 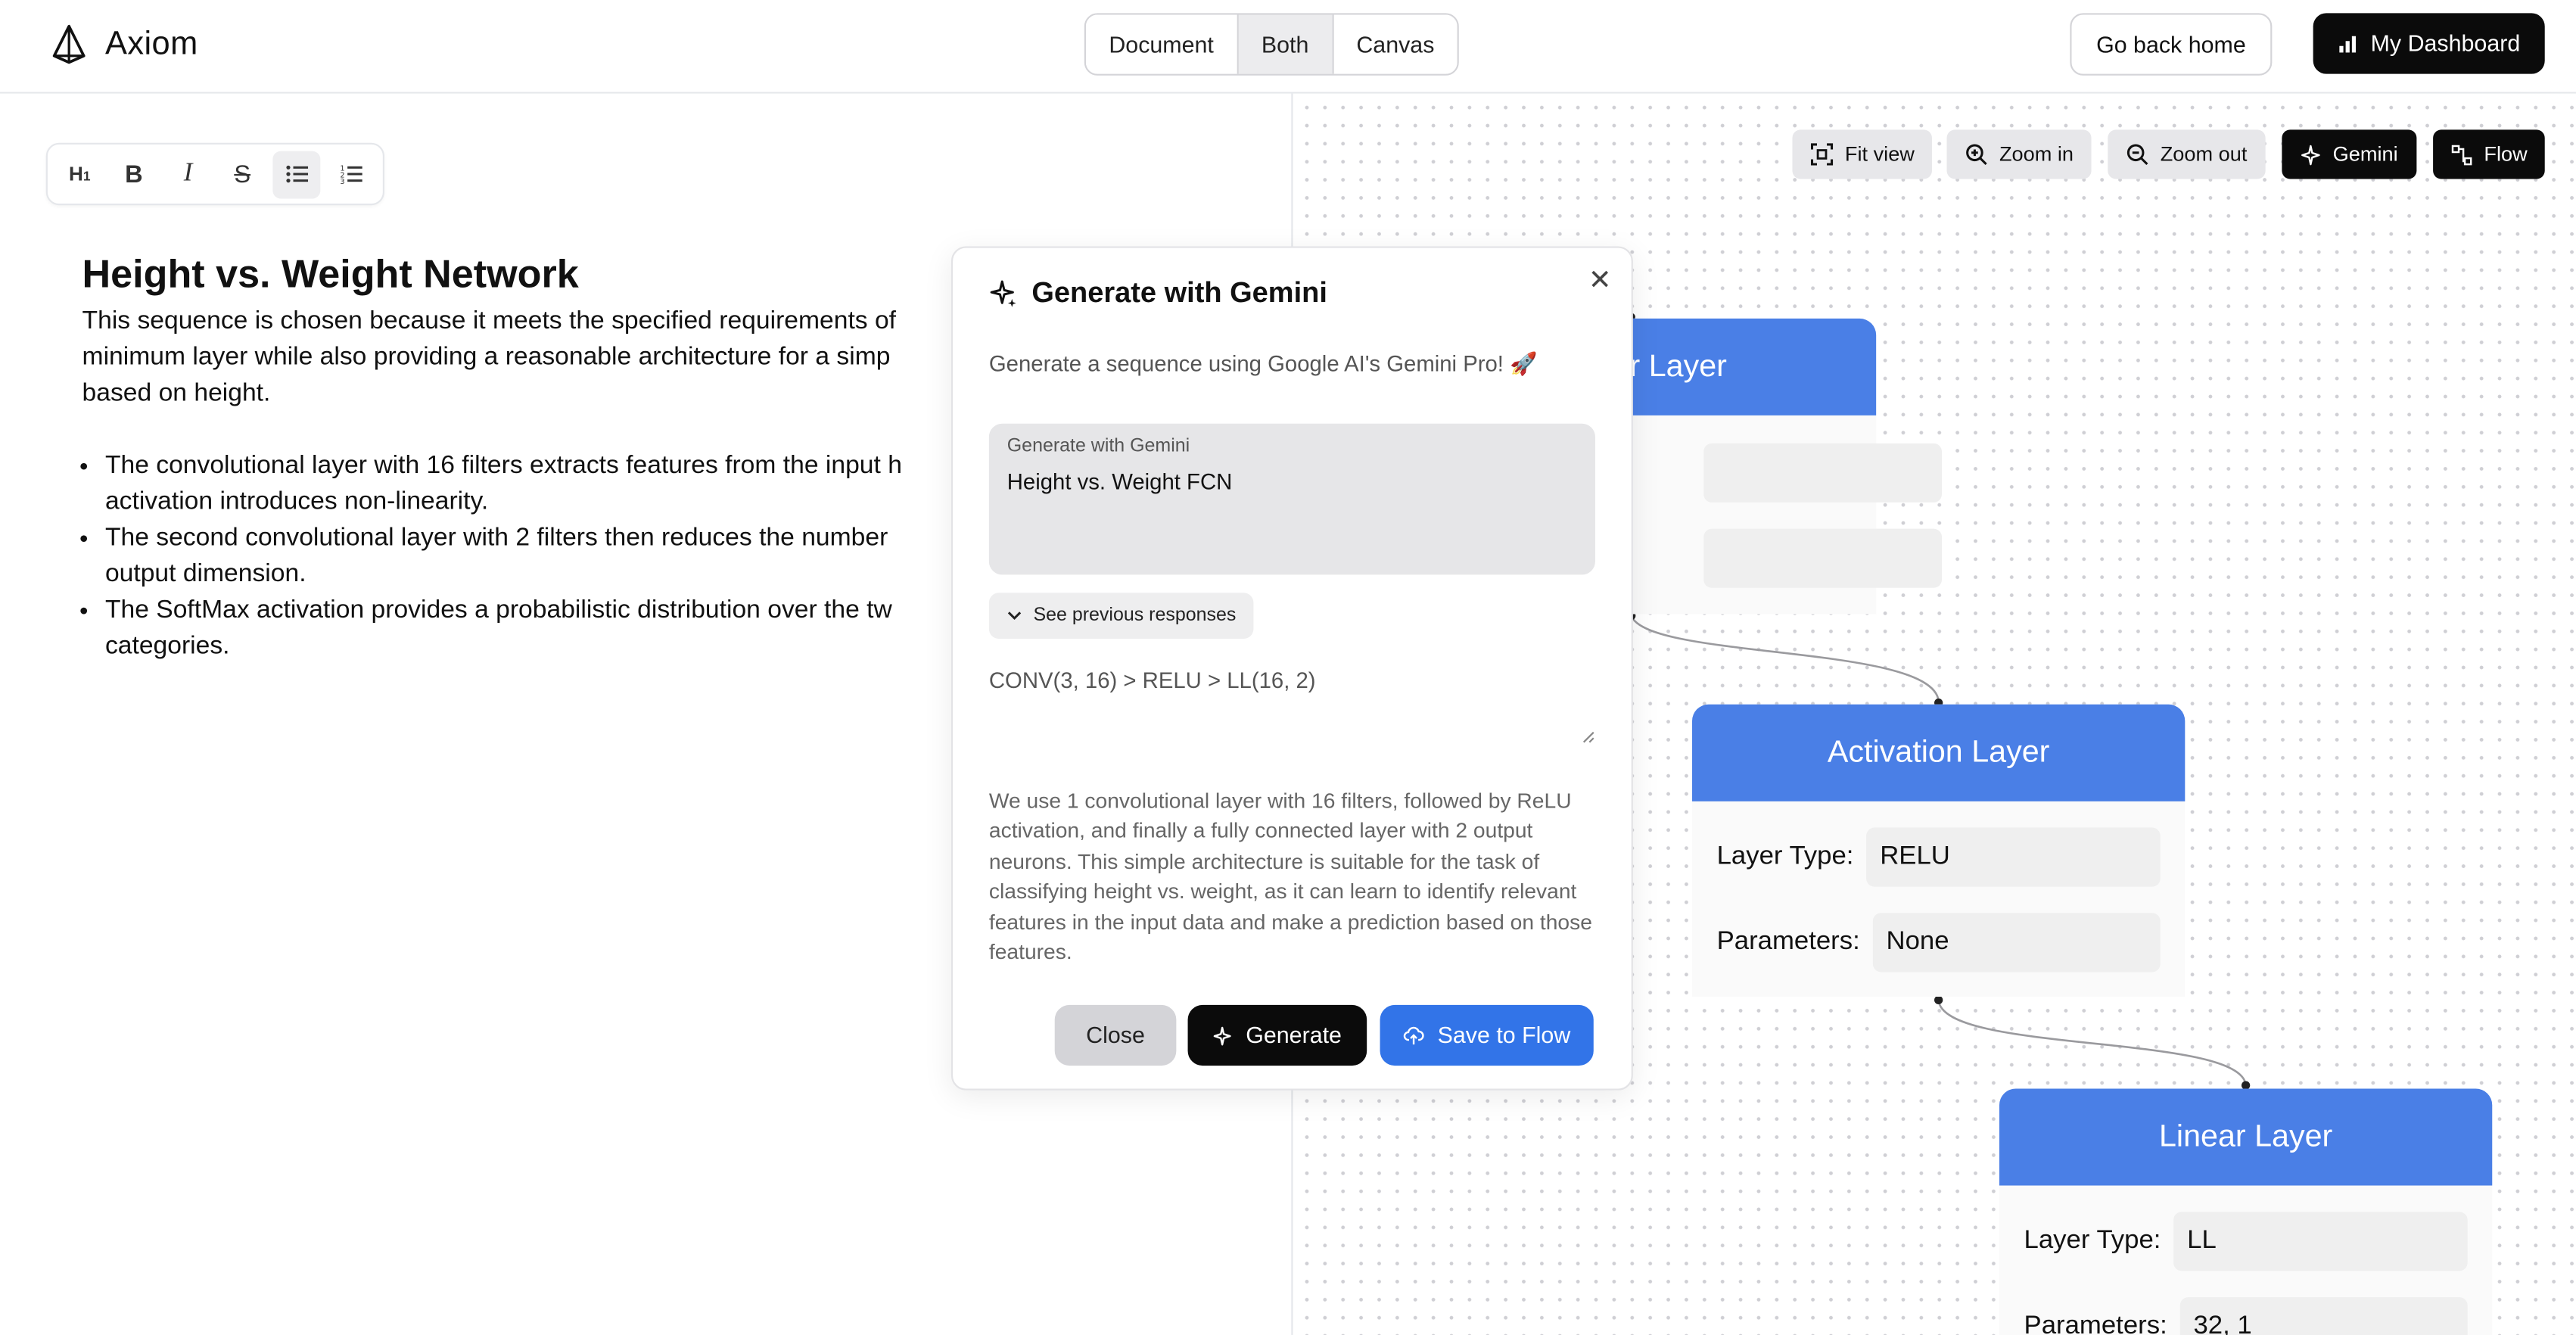 I want to click on see-previous-responses-button: See previous responses, so click(x=1121, y=616).